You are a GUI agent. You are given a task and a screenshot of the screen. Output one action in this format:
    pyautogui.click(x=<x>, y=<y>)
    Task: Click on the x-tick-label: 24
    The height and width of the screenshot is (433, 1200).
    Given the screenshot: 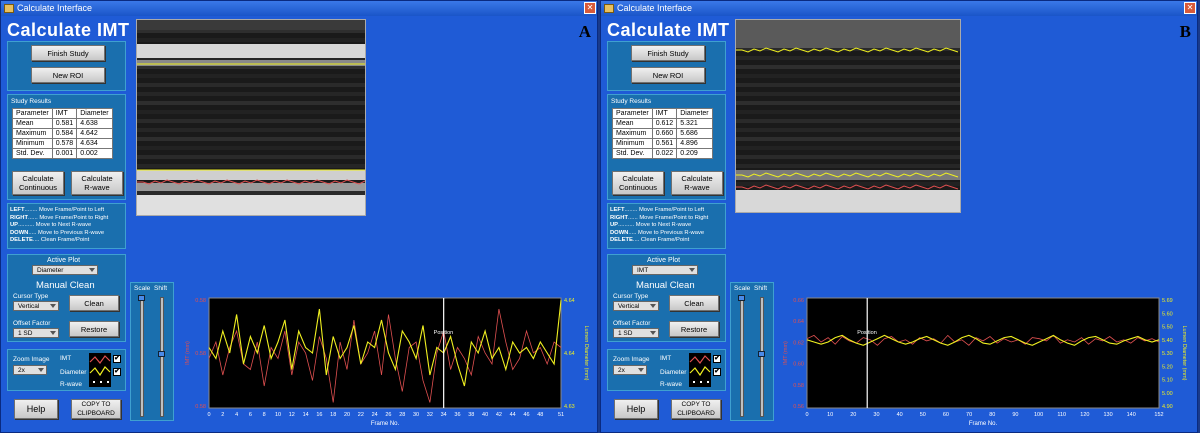 What is the action you would take?
    pyautogui.click(x=375, y=415)
    